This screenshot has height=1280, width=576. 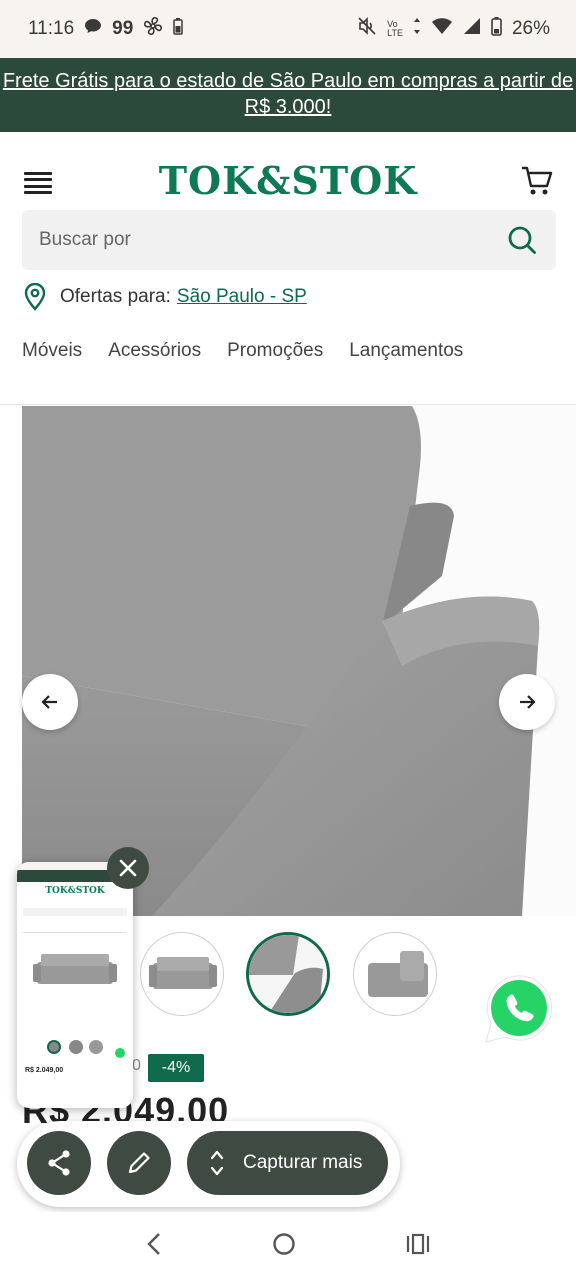 I want to click on nav-item-acessorios: Acessórios, so click(x=154, y=351).